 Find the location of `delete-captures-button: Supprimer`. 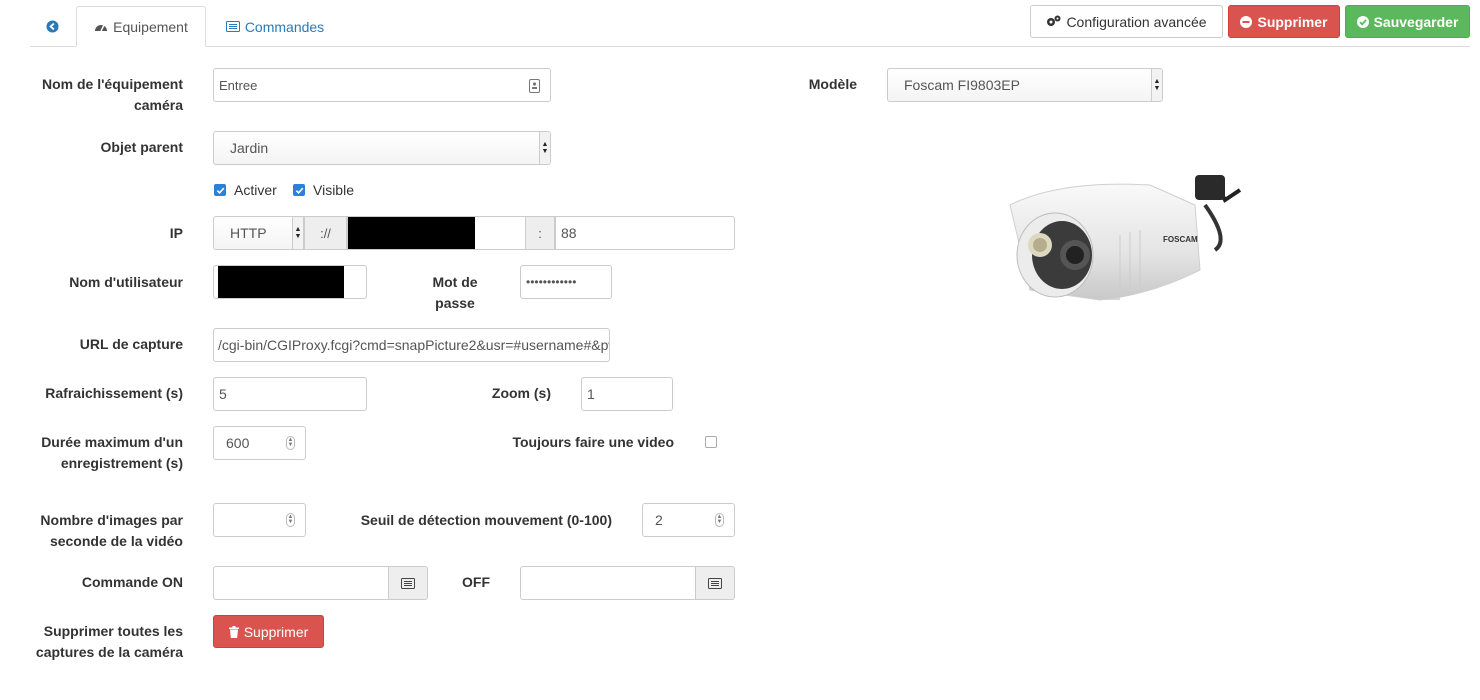

delete-captures-button: Supprimer is located at coordinates (268, 631).